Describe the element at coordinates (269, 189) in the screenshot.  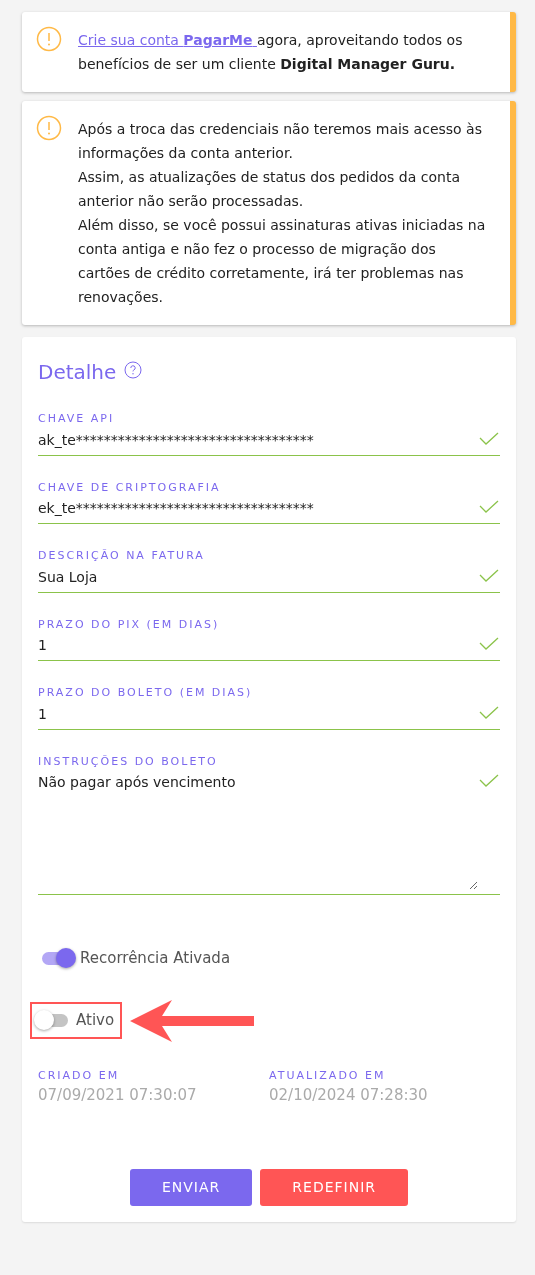
I see `alert-text: Assim, as atualizações de status dos pedidos da conta anterior não serão processadas.` at that location.